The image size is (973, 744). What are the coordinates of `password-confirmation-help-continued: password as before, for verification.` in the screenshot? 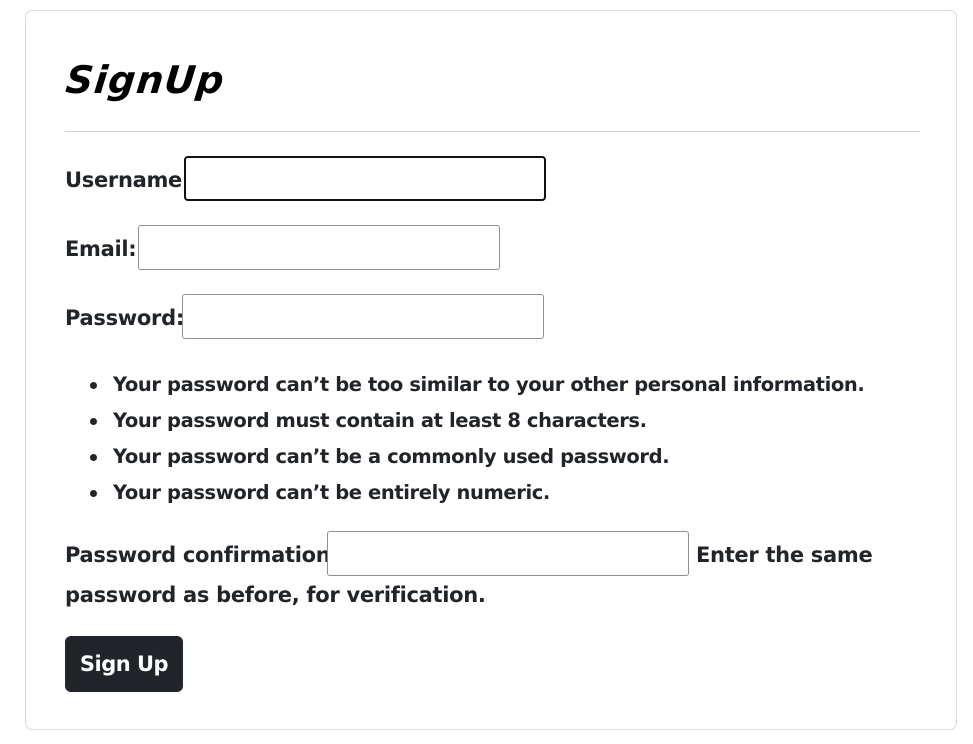 It's located at (275, 595).